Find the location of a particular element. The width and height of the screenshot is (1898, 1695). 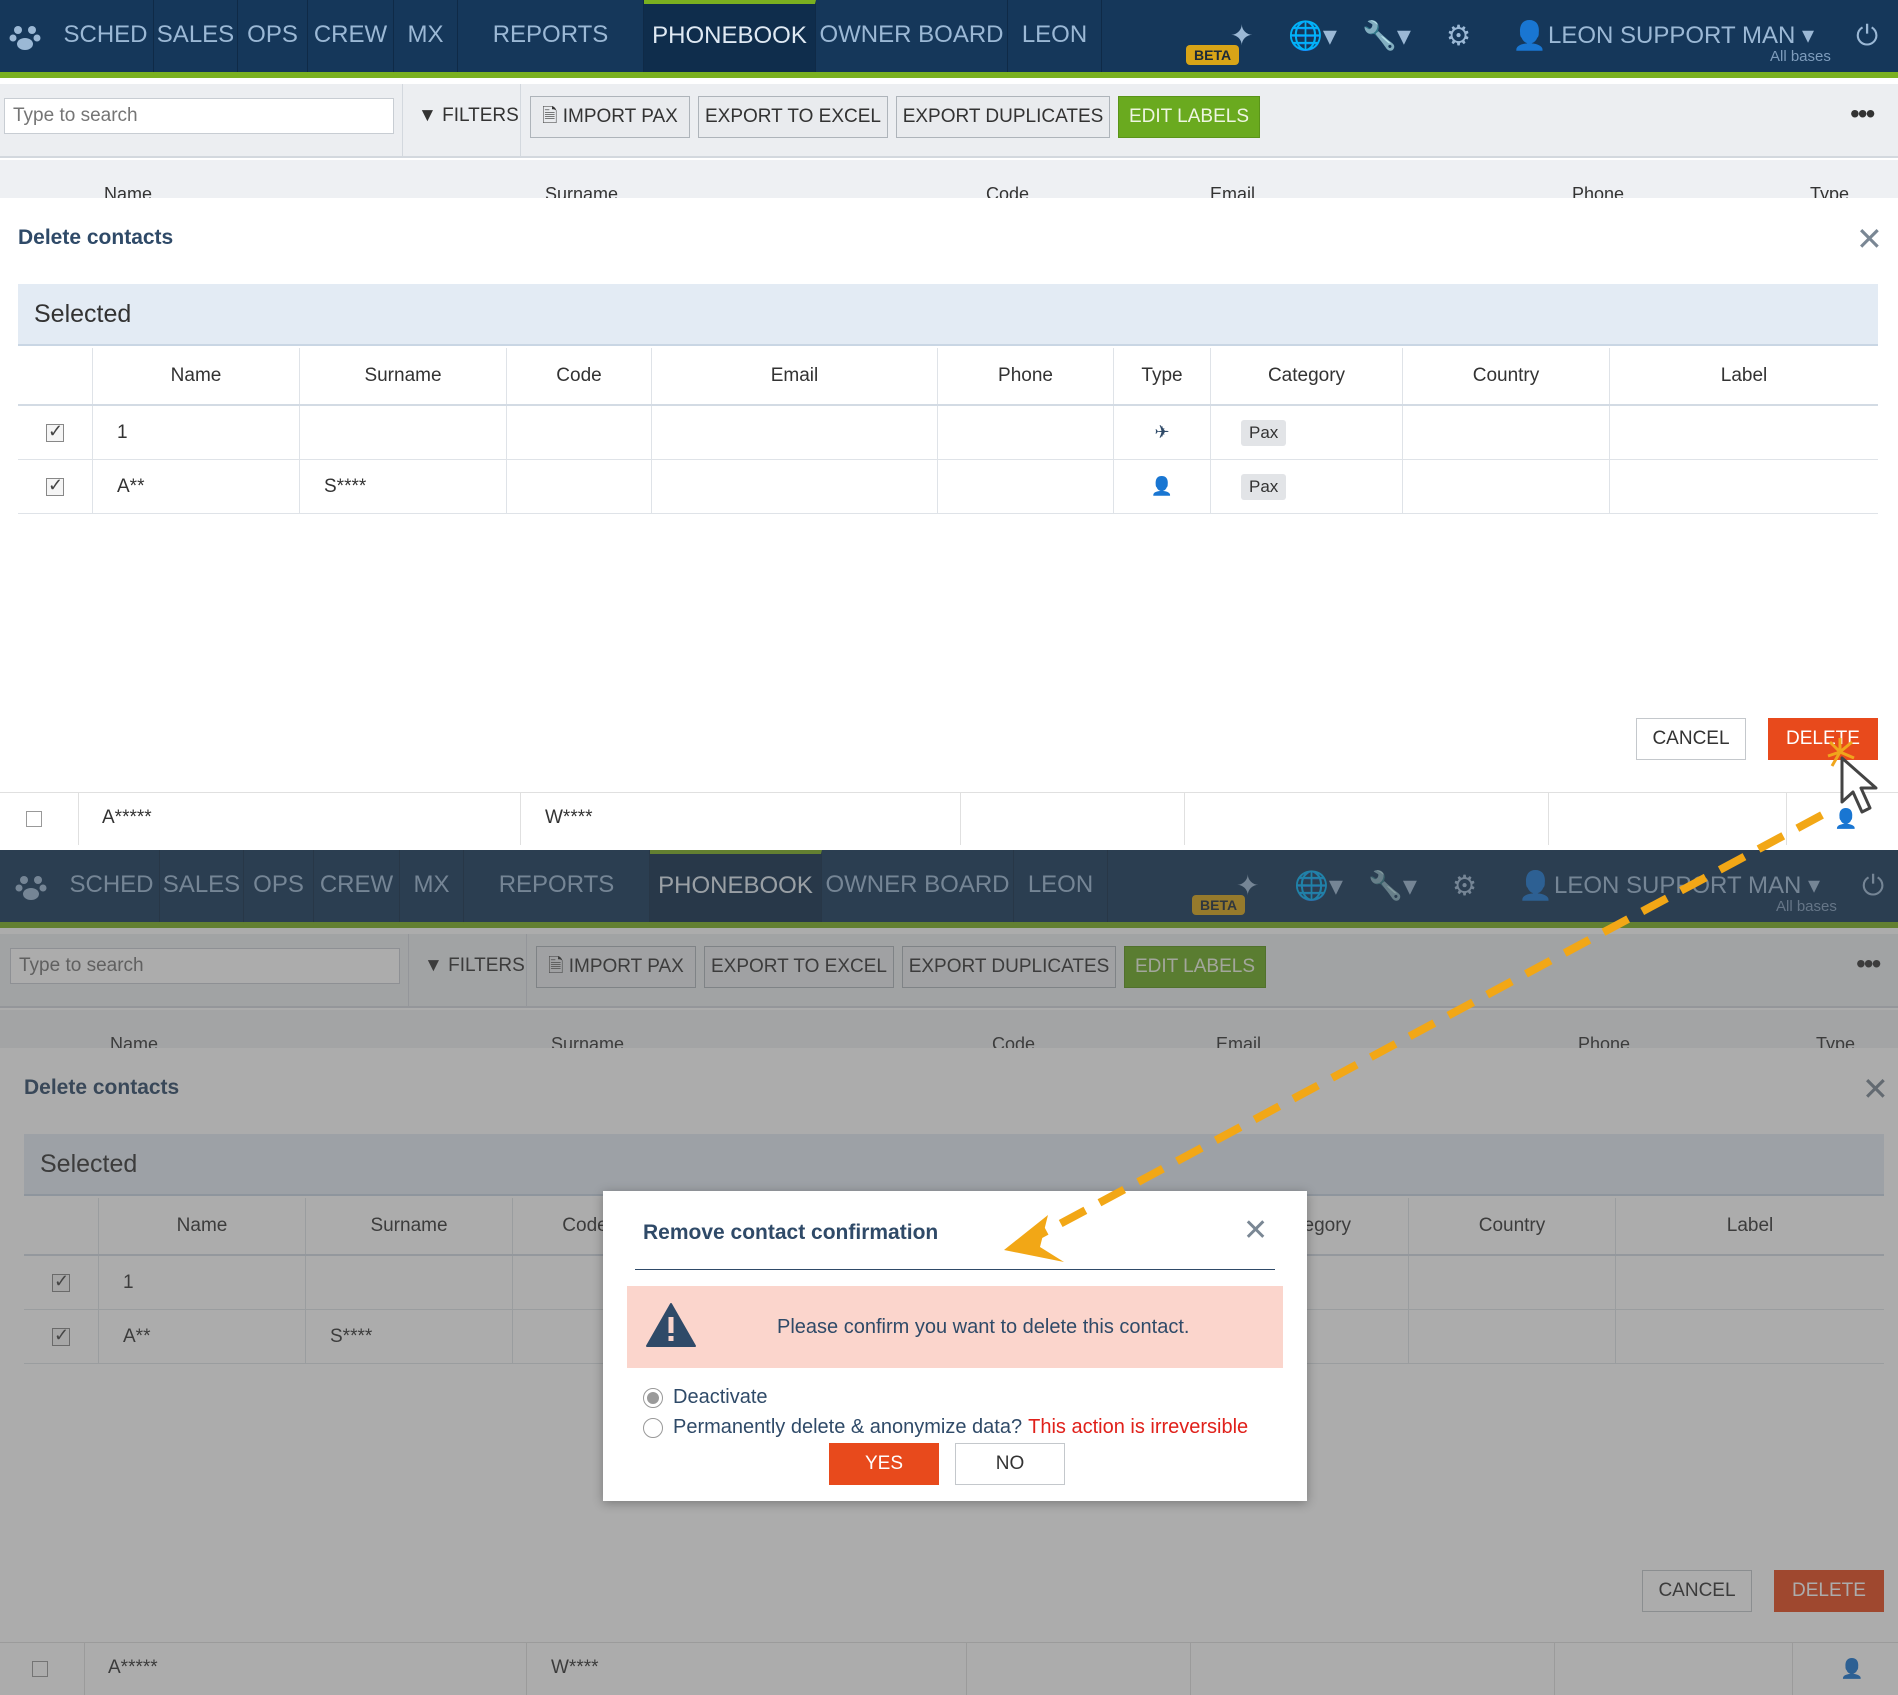

dialog-title: Remove contact confirmation is located at coordinates (791, 1232).